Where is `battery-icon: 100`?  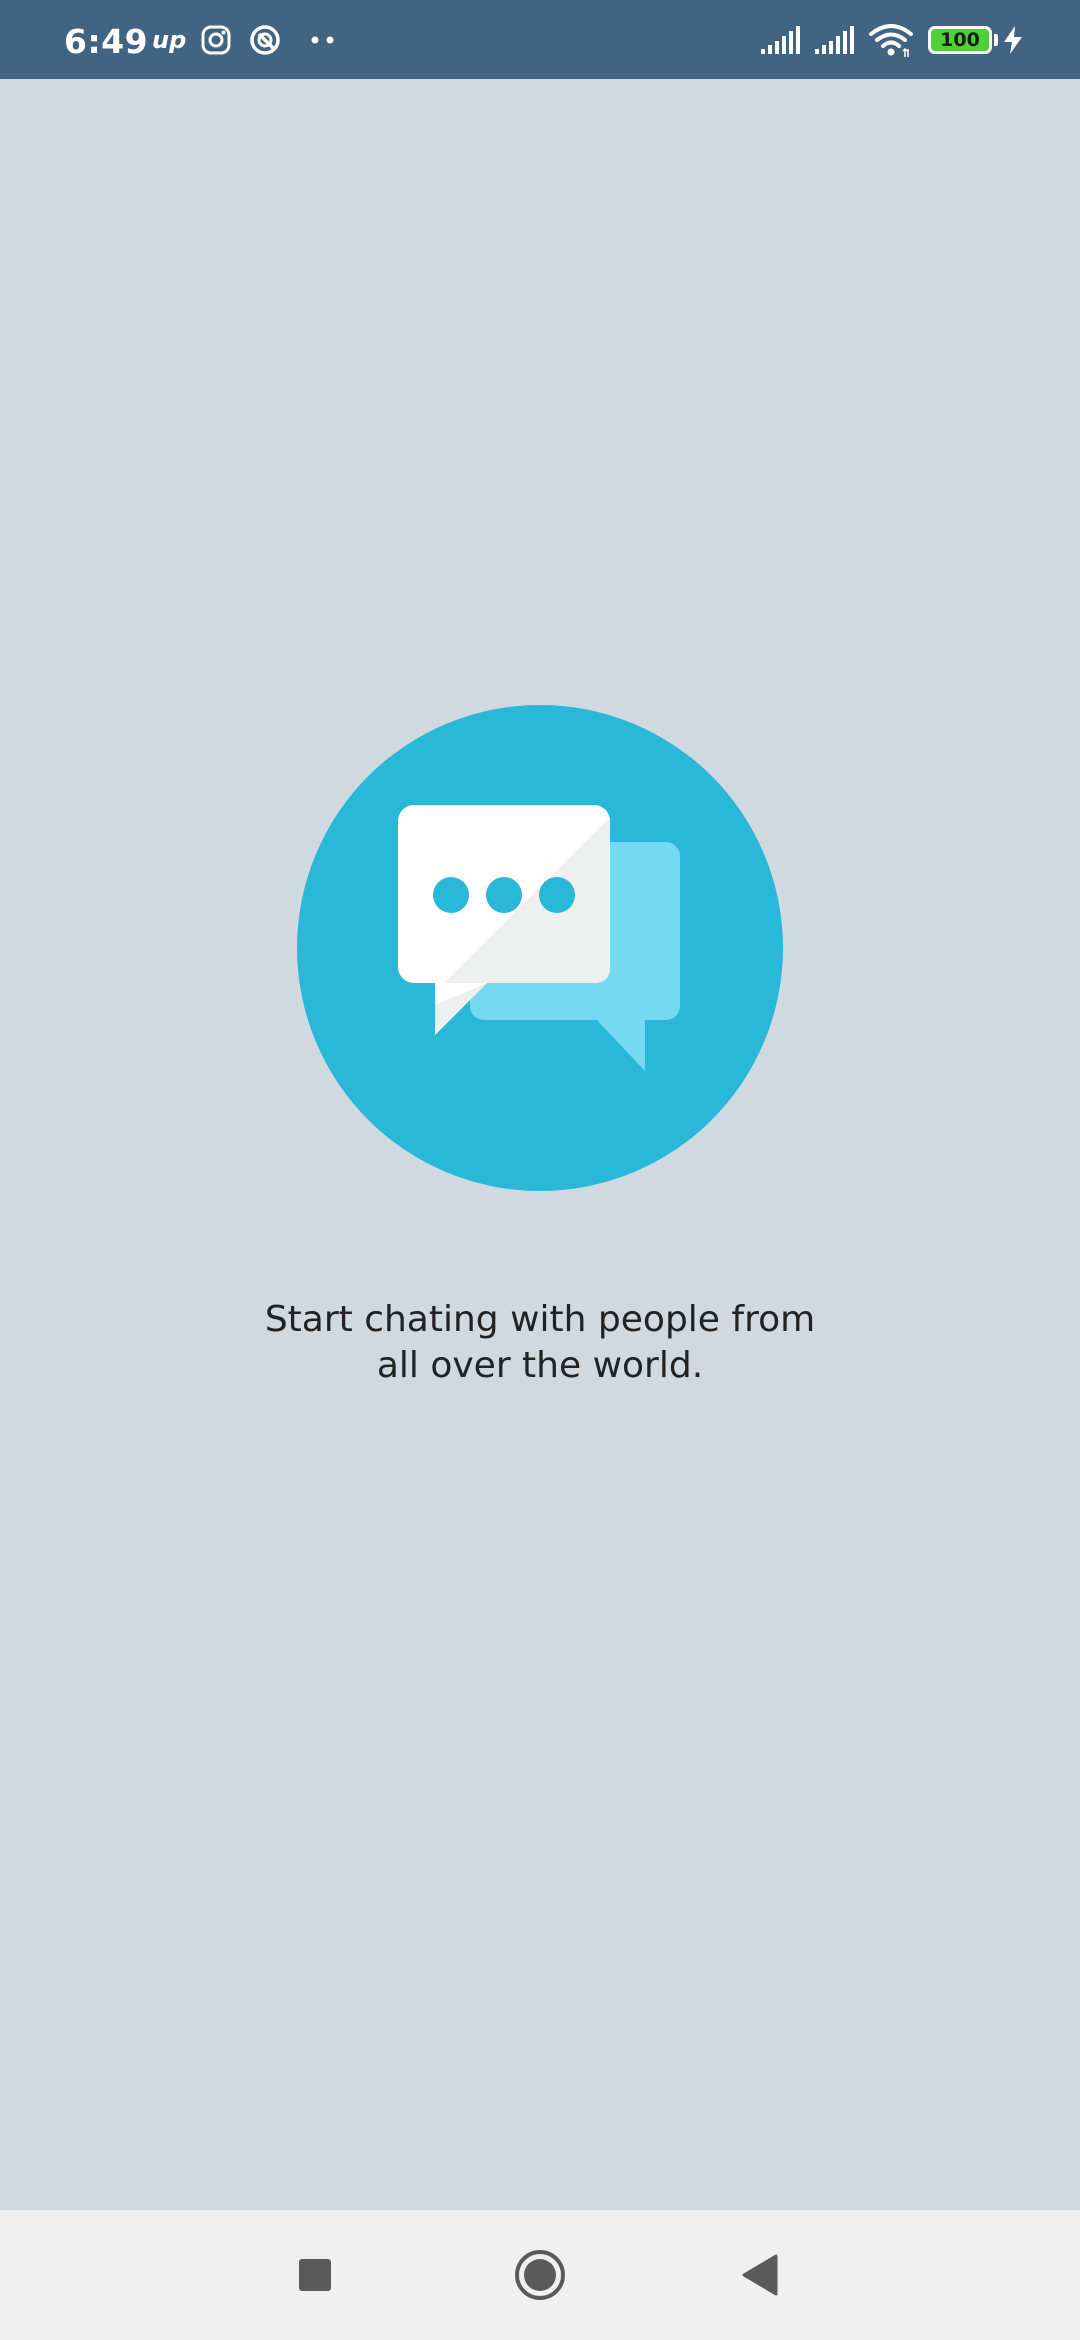 battery-icon: 100 is located at coordinates (963, 39).